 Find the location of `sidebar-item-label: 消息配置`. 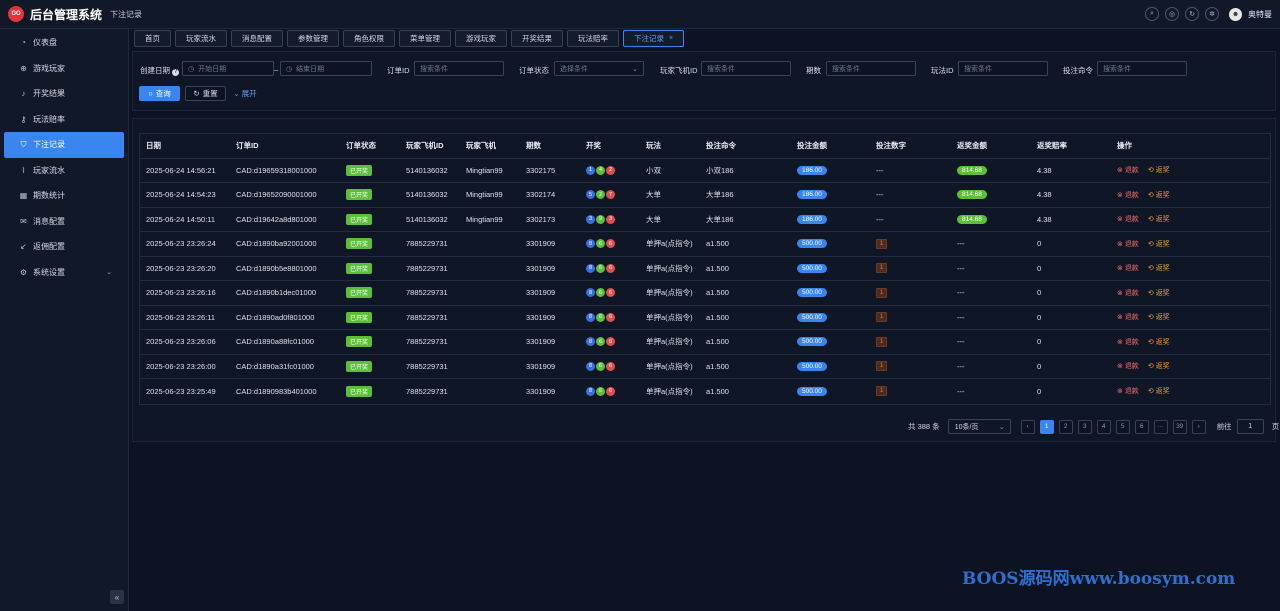

sidebar-item-label: 消息配置 is located at coordinates (49, 221).